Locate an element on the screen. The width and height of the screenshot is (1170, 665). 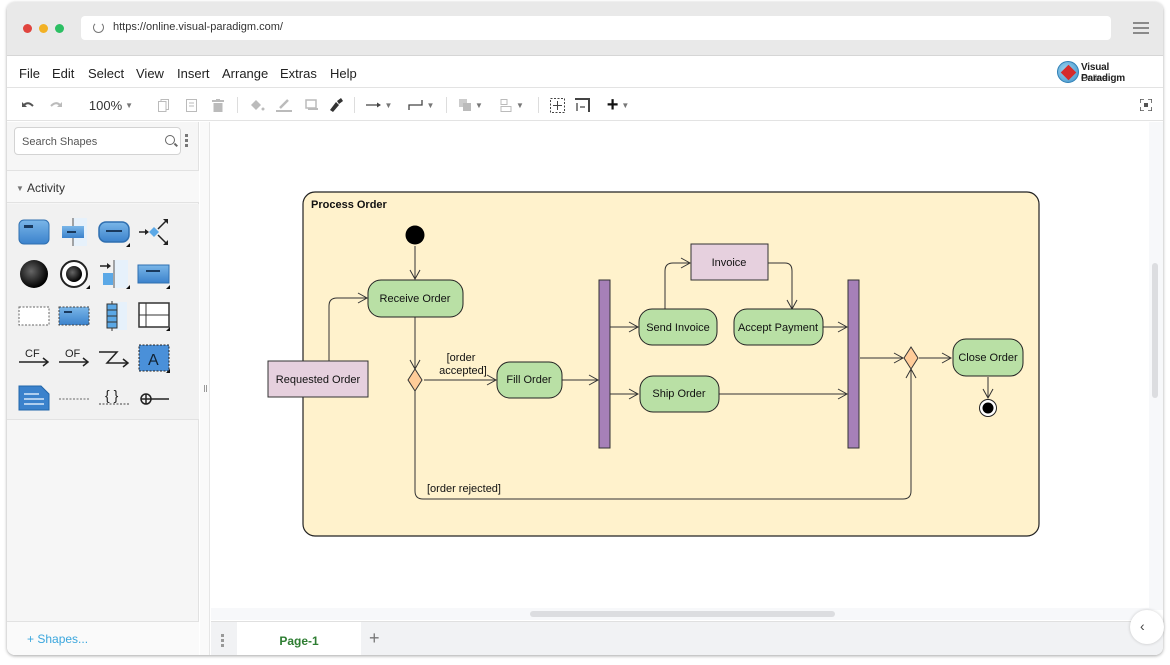
pencil-line-icon is located at coordinates (284, 105).